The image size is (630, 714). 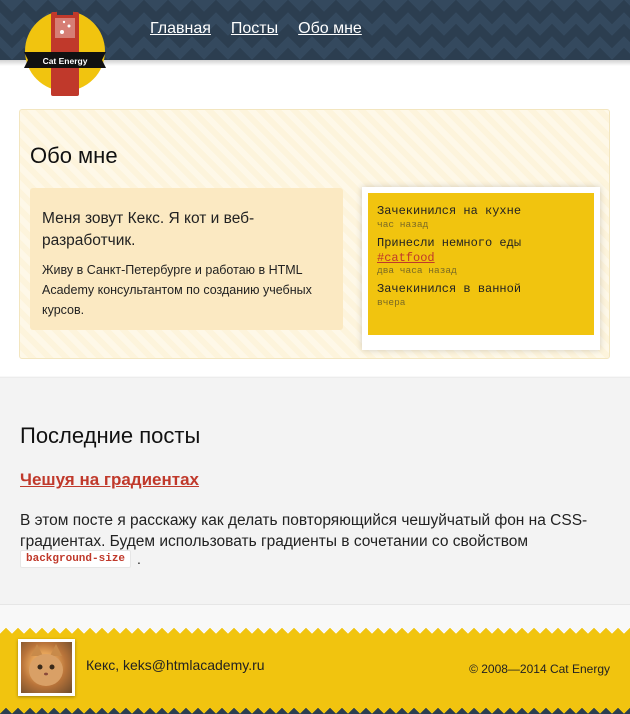 What do you see at coordinates (65, 61) in the screenshot?
I see `logo-text: Cat Energy` at bounding box center [65, 61].